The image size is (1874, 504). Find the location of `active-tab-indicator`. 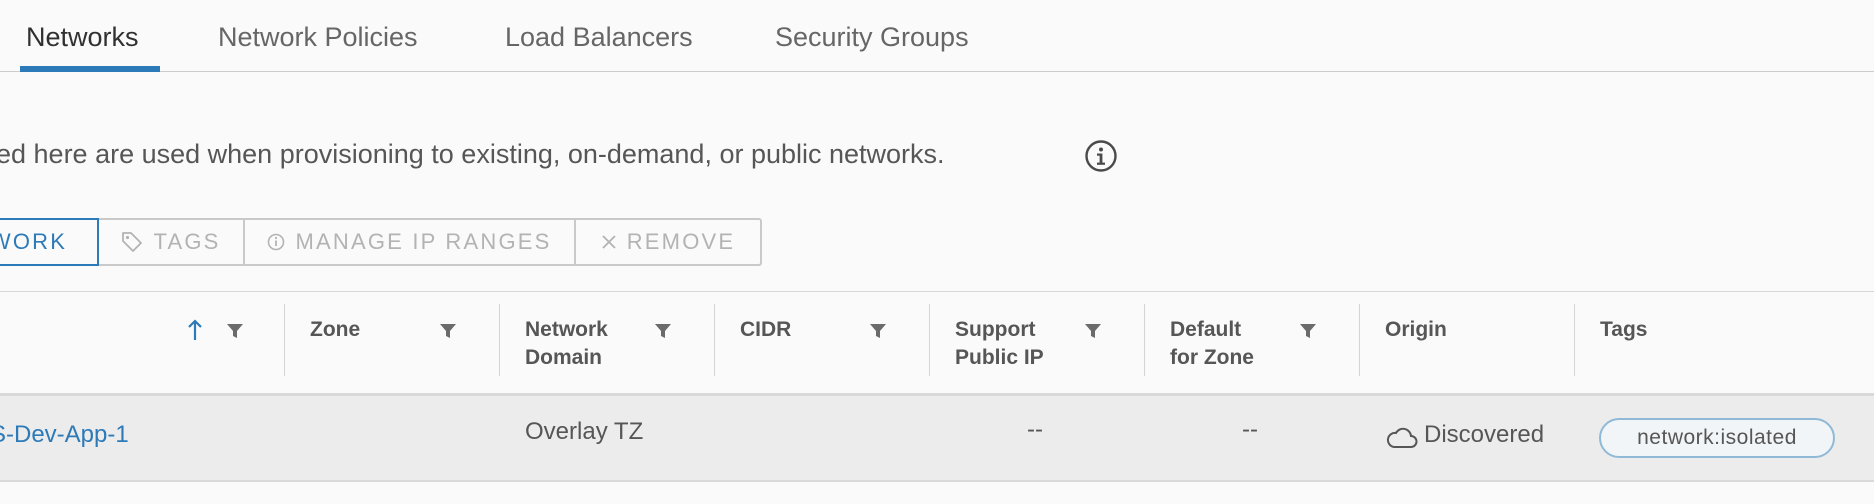

active-tab-indicator is located at coordinates (90, 69).